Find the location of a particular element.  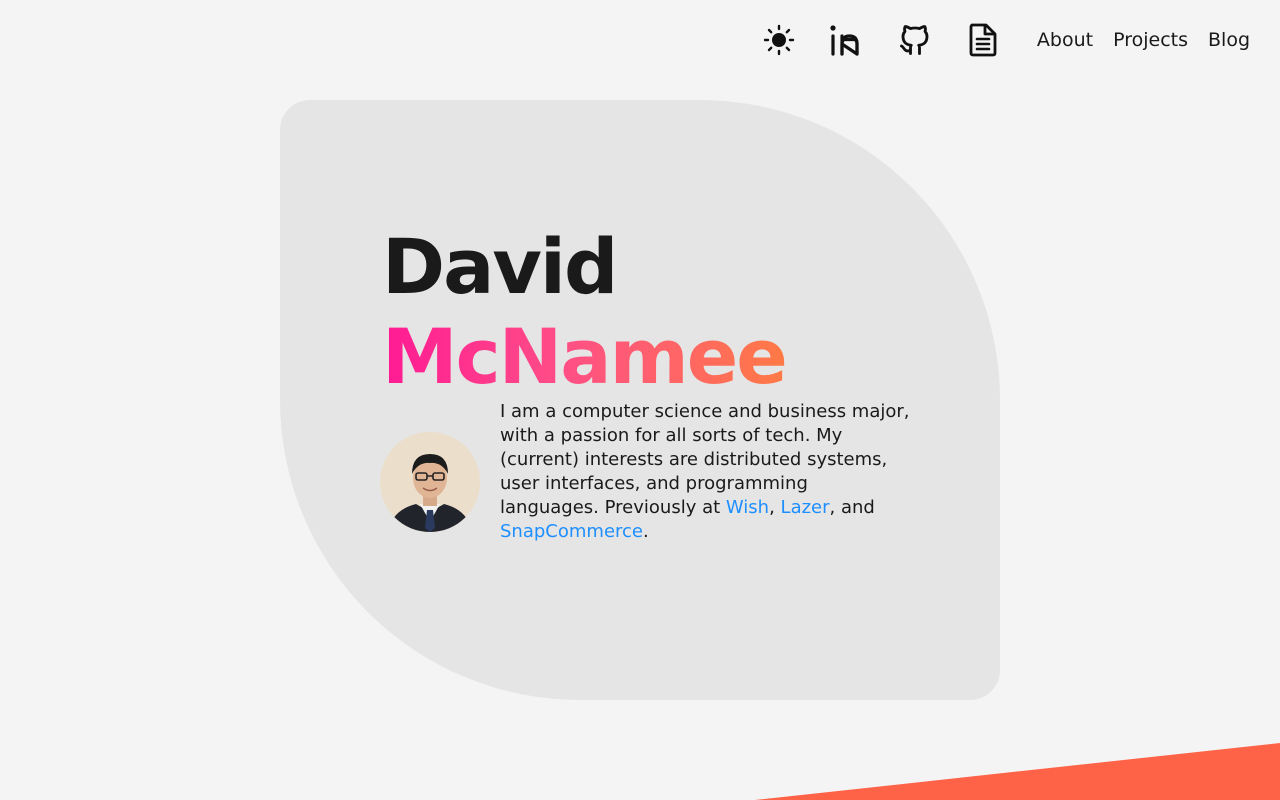

bio-separator: , and is located at coordinates (852, 507).